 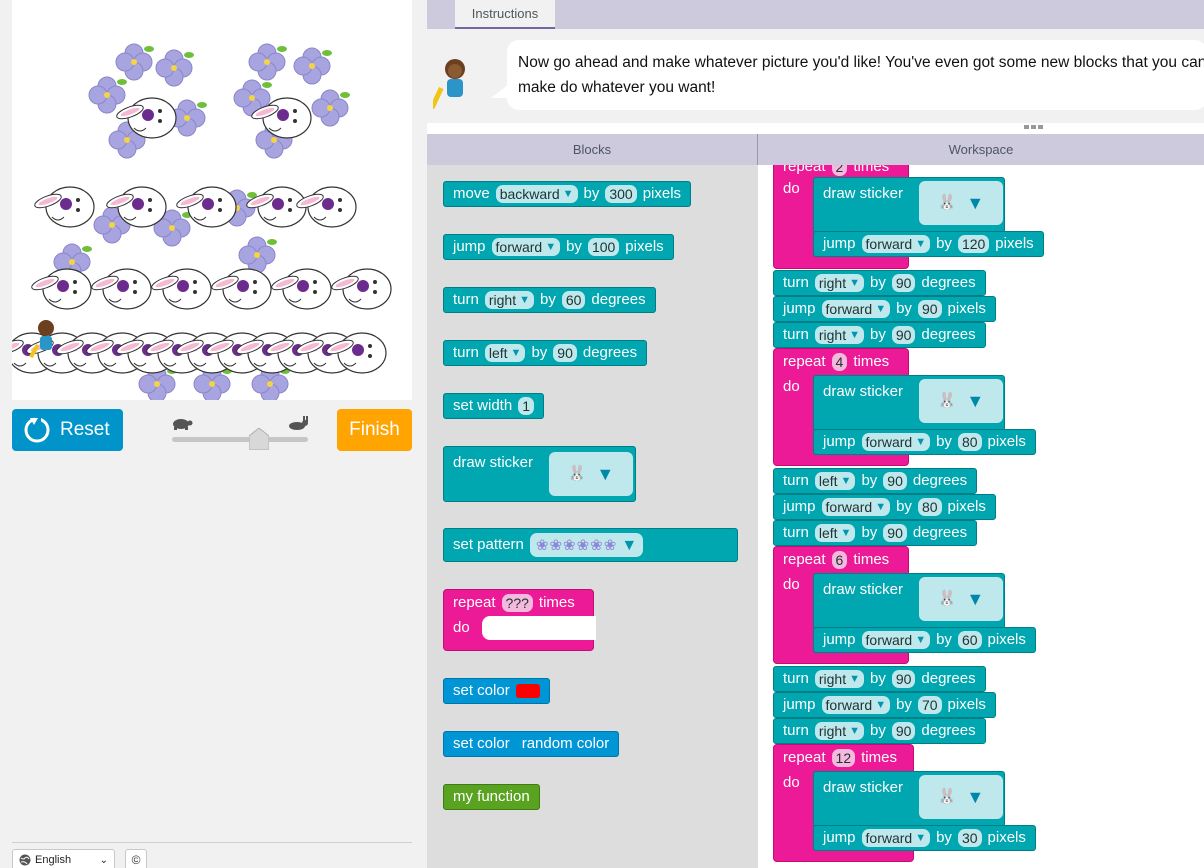 I want to click on move-block: move backward ▼ by 300 pixels, so click(x=567, y=194).